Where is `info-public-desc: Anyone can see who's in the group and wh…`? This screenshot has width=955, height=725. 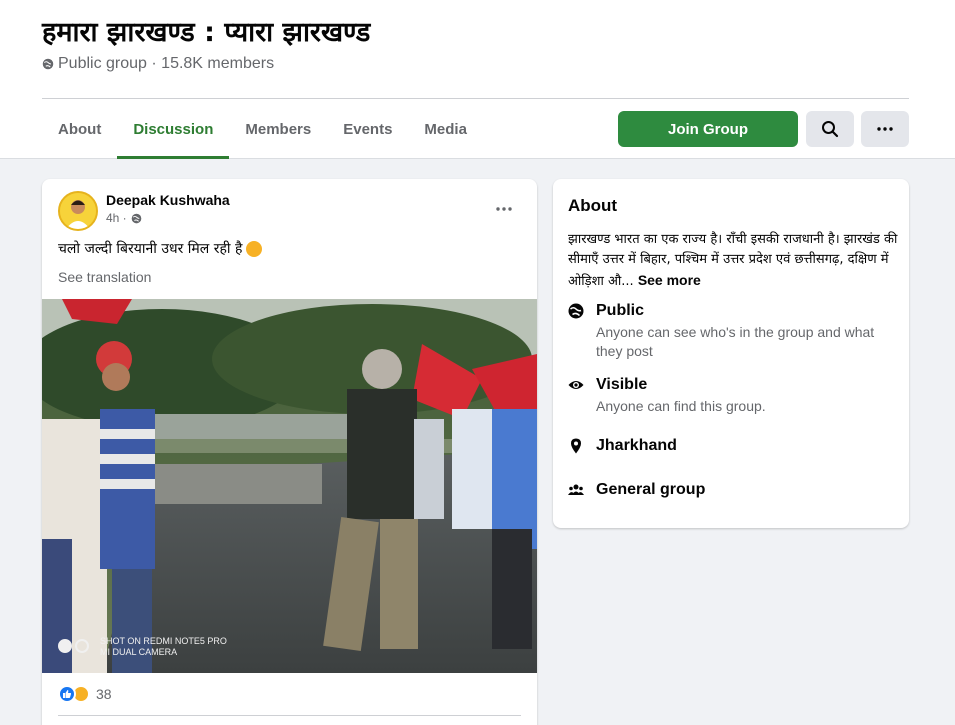 info-public-desc: Anyone can see who's in the group and wh… is located at coordinates (735, 341).